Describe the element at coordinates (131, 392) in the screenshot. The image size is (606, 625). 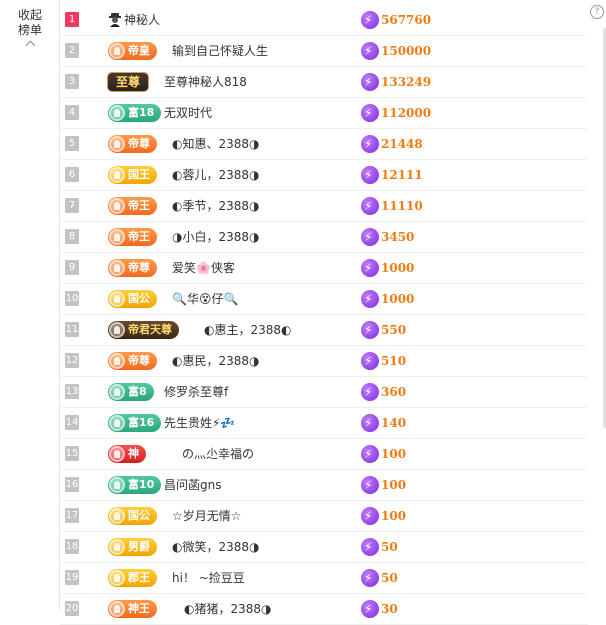
I see `level-badge: 富8` at that location.